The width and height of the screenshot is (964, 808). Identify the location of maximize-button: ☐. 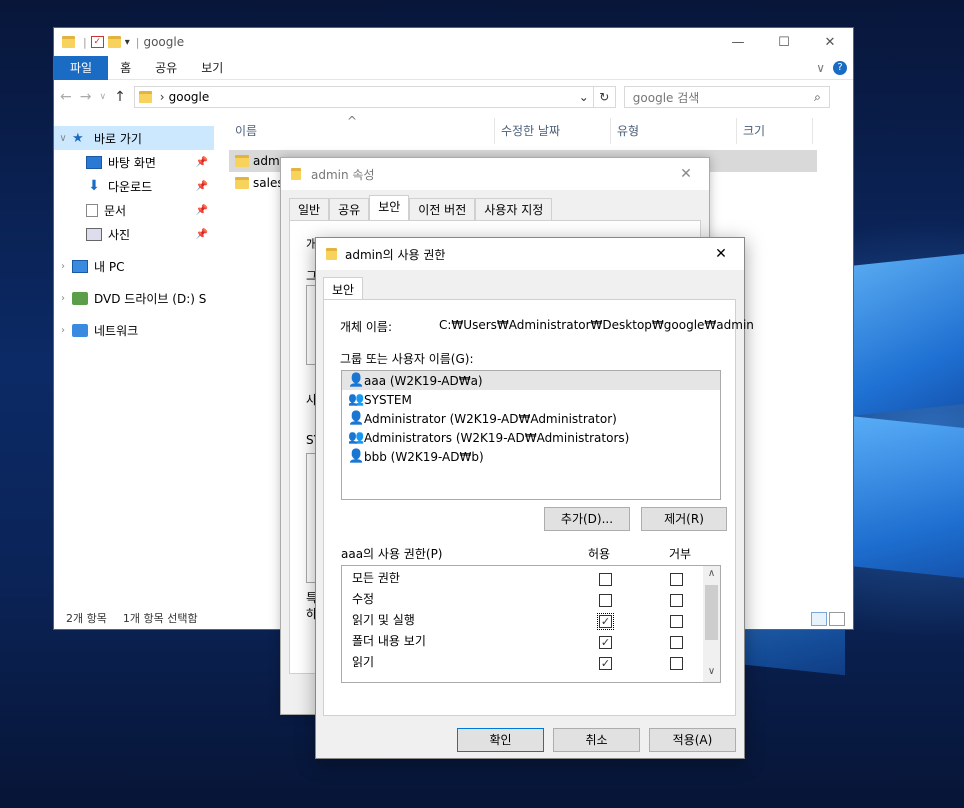
(784, 42).